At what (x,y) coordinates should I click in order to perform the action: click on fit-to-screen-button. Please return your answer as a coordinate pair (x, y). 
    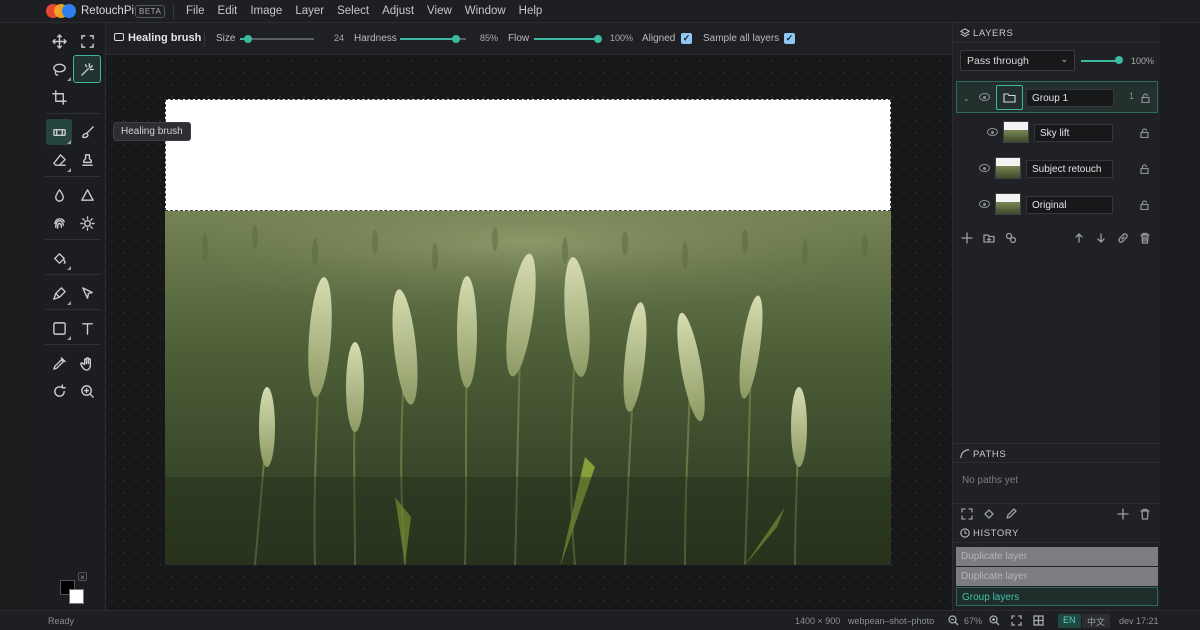
    Looking at the image, I should click on (1016, 620).